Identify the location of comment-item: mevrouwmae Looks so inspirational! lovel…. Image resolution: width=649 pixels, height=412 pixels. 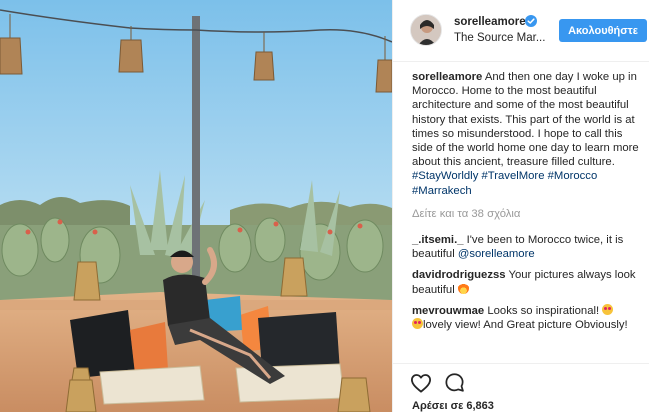
(526, 317).